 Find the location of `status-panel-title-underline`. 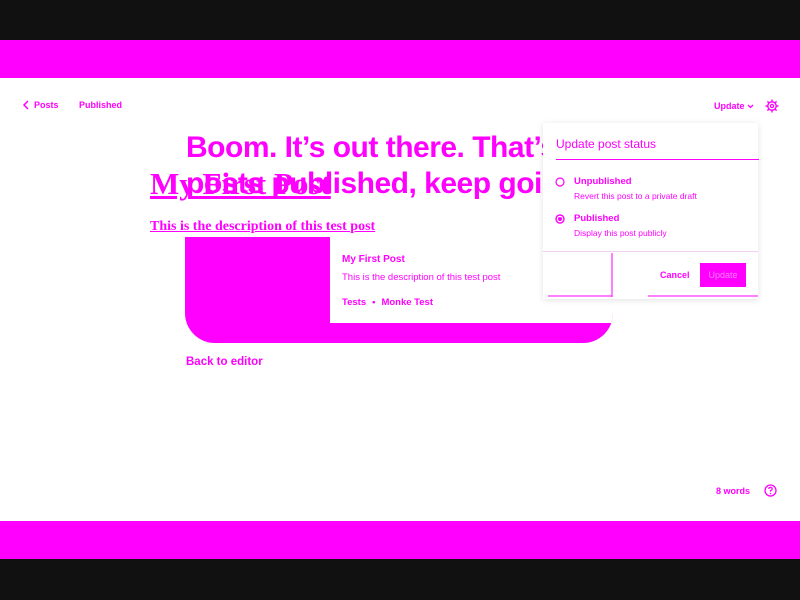

status-panel-title-underline is located at coordinates (657, 159).